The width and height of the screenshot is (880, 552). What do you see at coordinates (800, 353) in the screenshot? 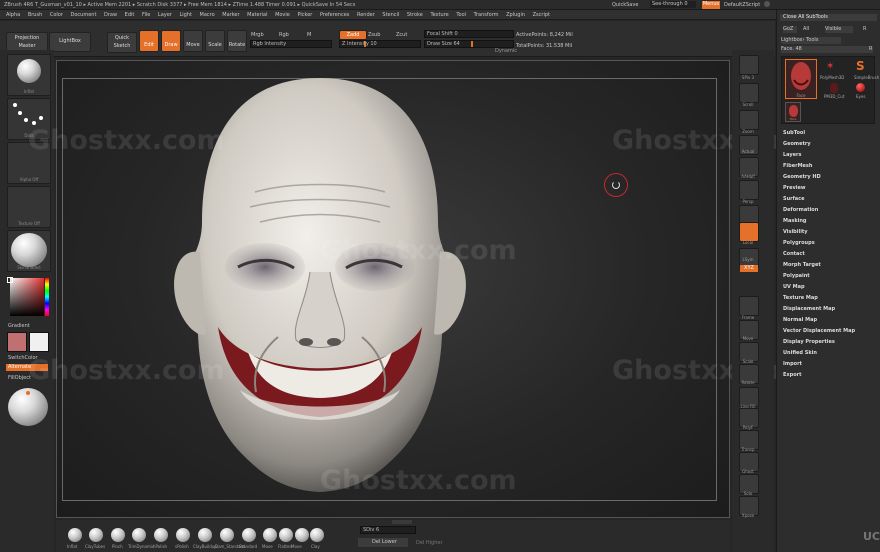
I see `unified-skin-menu: Unified Skin` at bounding box center [800, 353].